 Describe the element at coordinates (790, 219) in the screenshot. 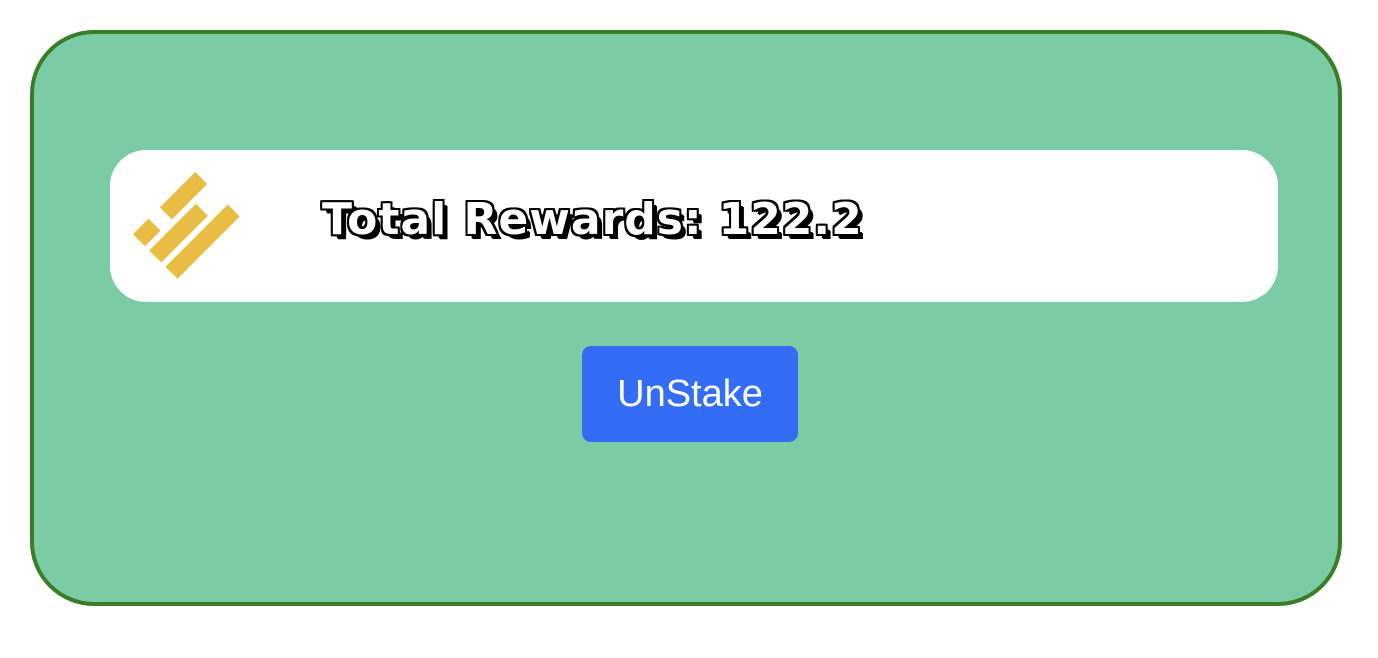

I see `total-rewards-value: 122.2` at that location.